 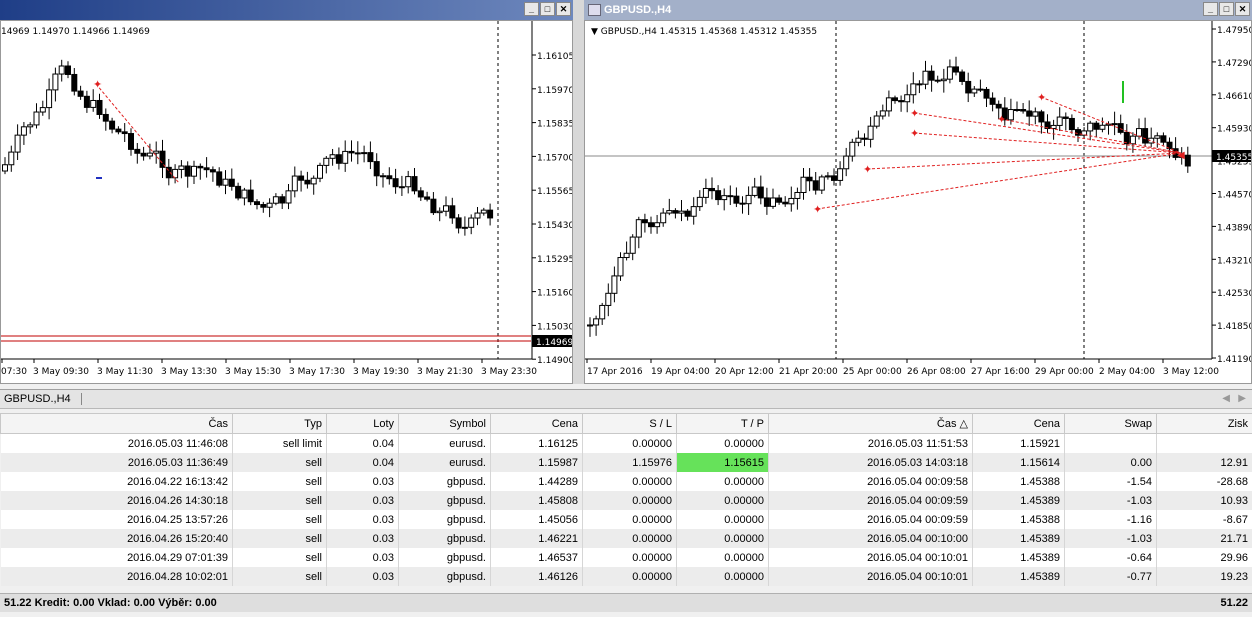 What do you see at coordinates (61, 372) in the screenshot?
I see `time-label: 3 May 09:30` at bounding box center [61, 372].